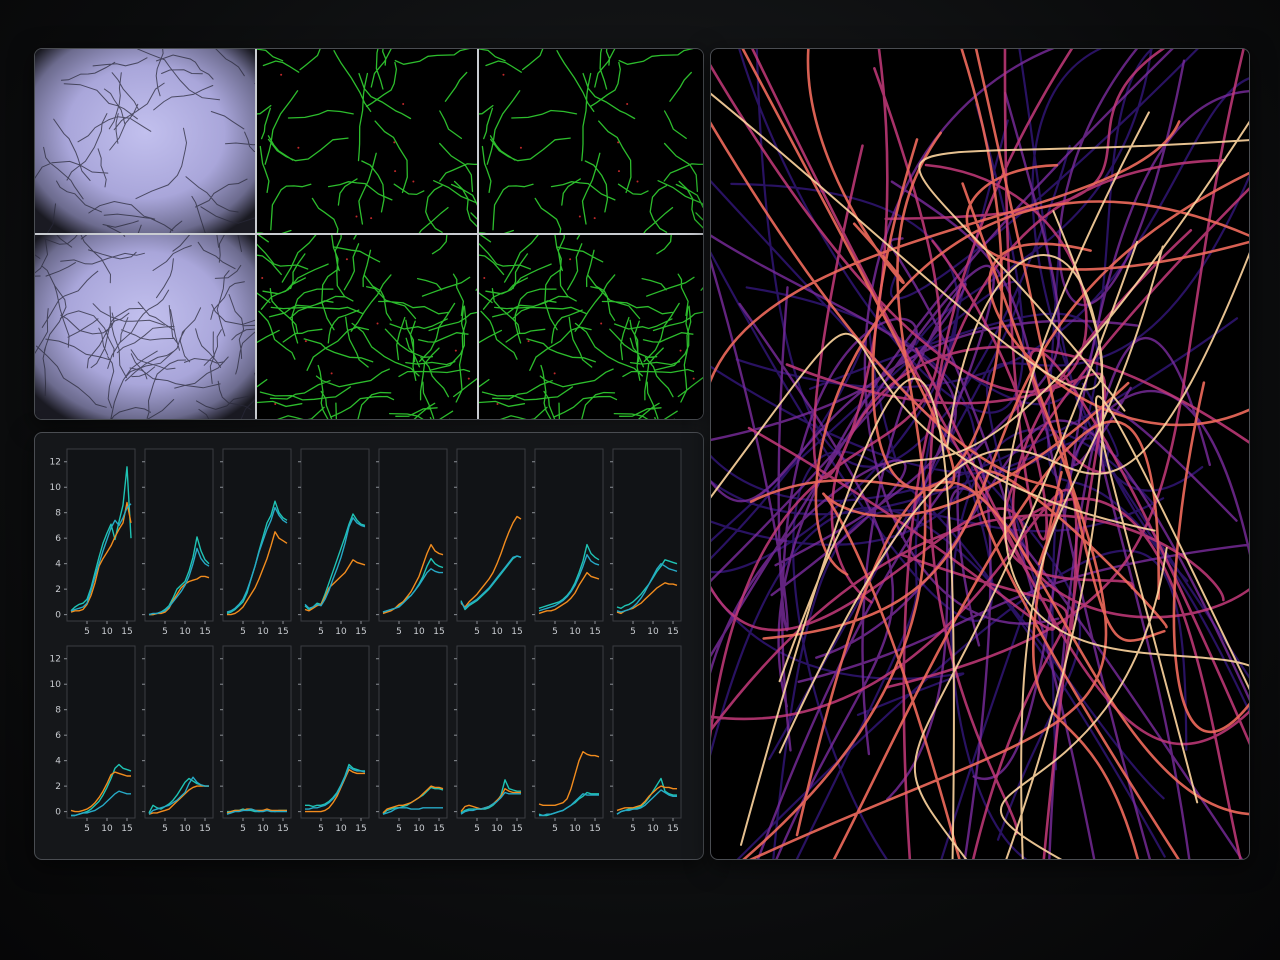 The width and height of the screenshot is (1280, 960). What do you see at coordinates (178, 739) in the screenshot?
I see `subplot-10: 5 10 15` at bounding box center [178, 739].